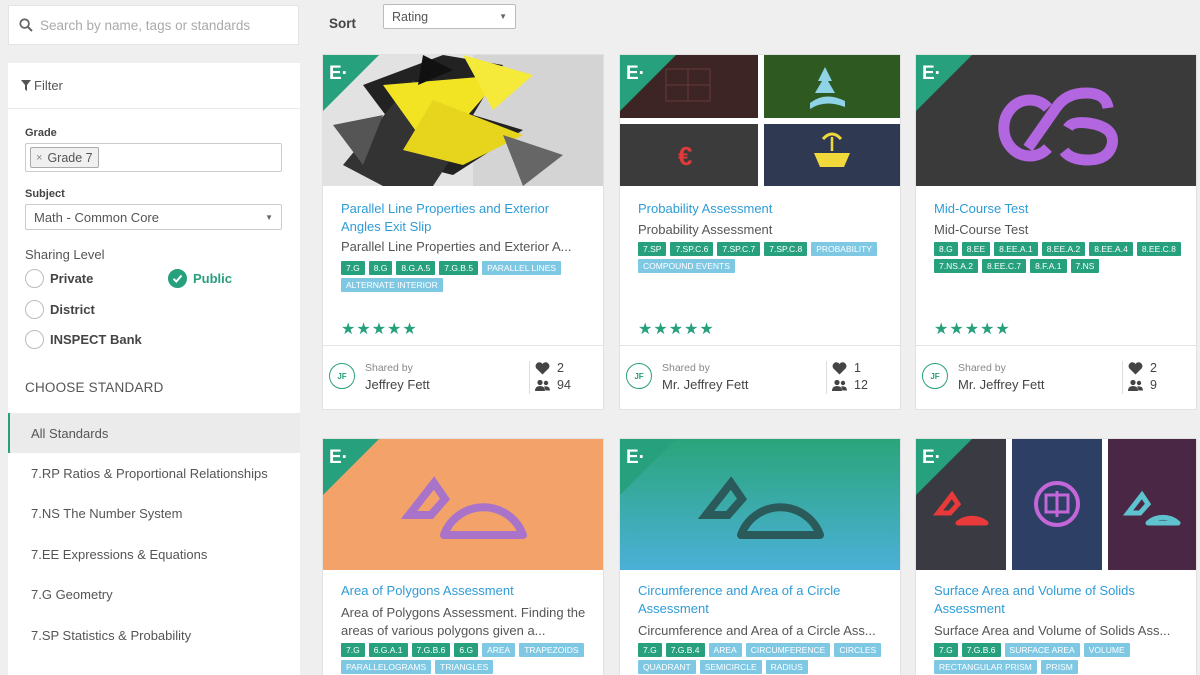 This screenshot has width=1200, height=675. I want to click on standard-tag: 8.EE.A.1, so click(1016, 249).